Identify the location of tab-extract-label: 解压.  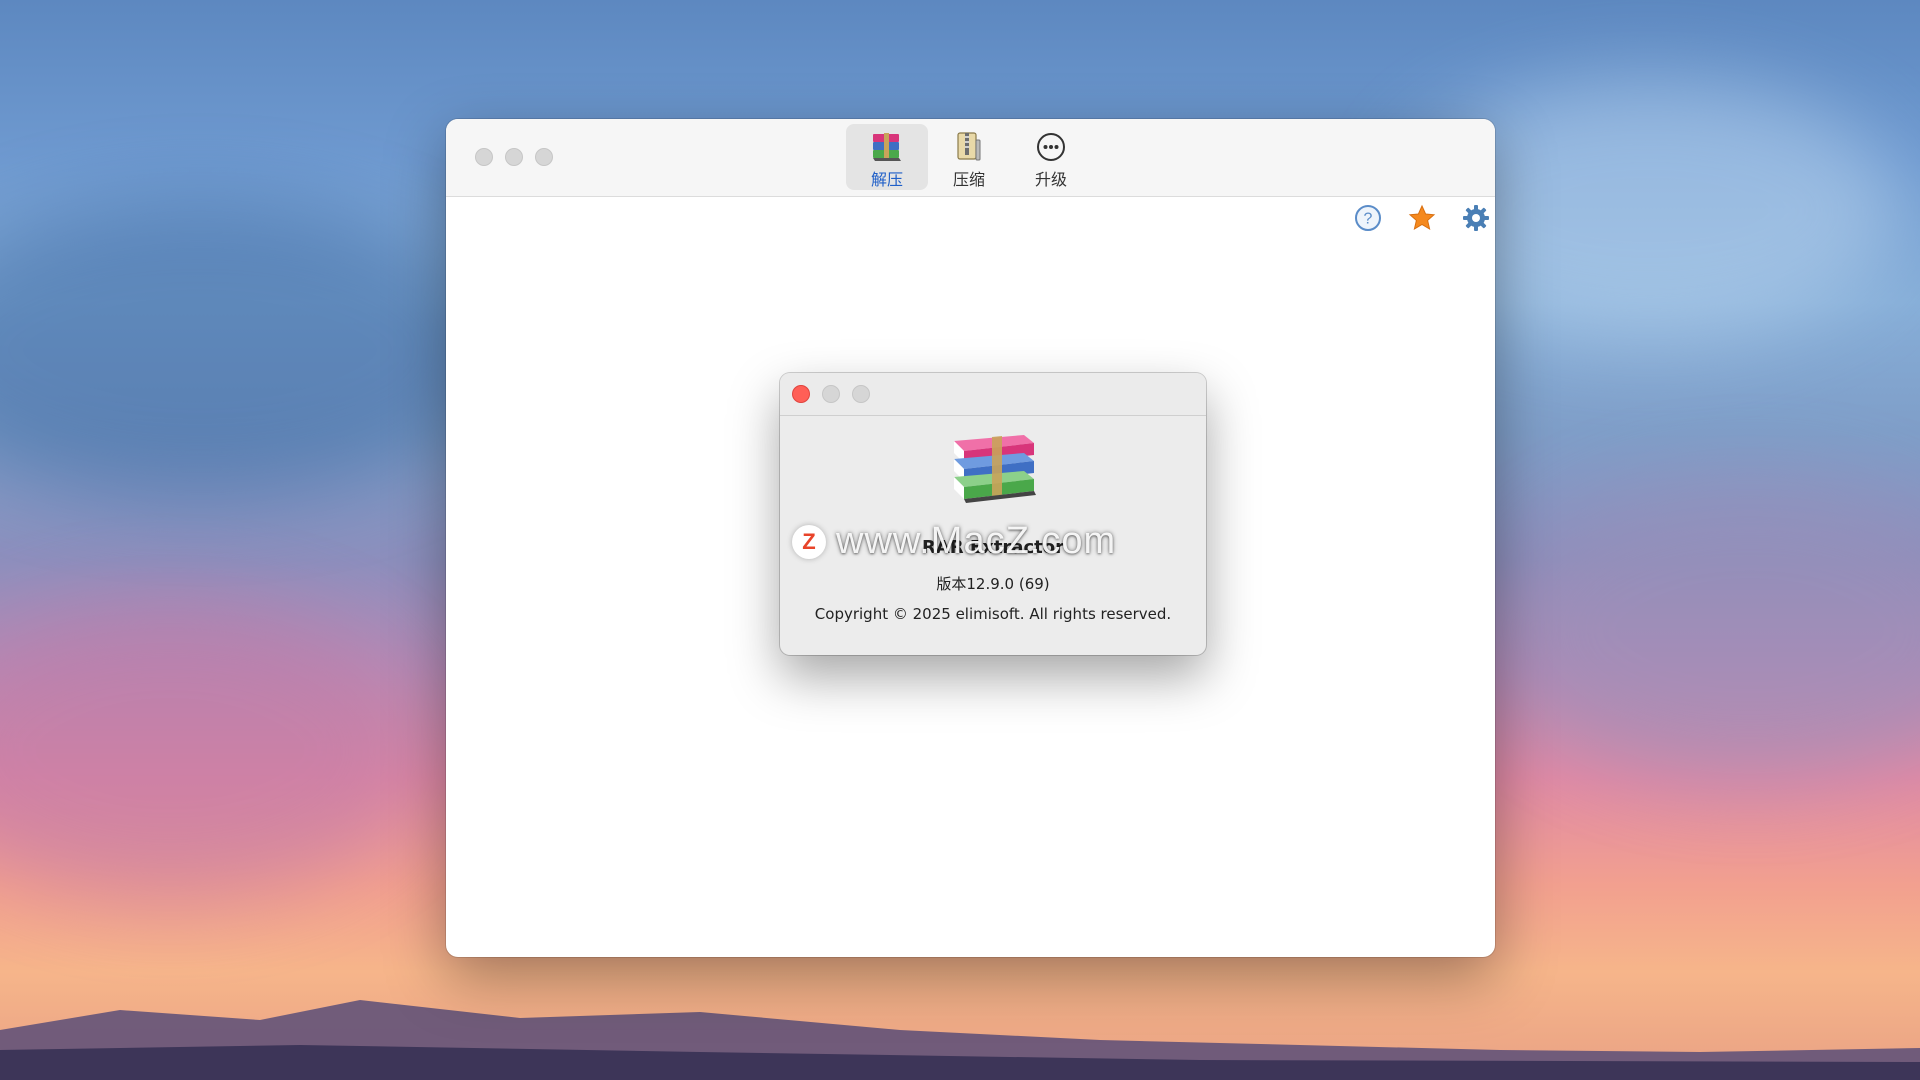
(886, 179).